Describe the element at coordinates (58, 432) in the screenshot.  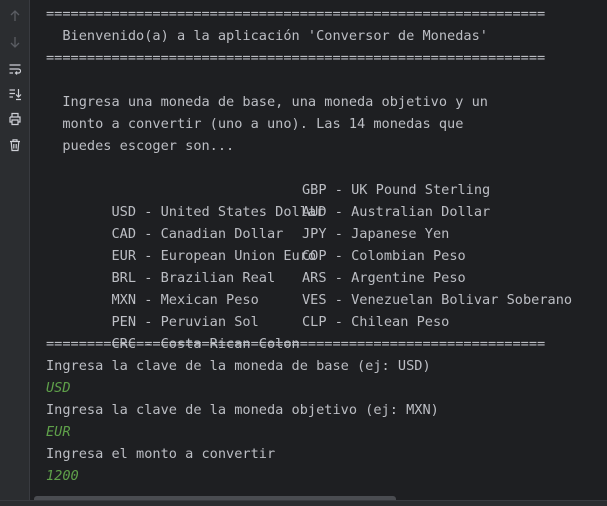
I see `user-input-target-currency: EUR` at that location.